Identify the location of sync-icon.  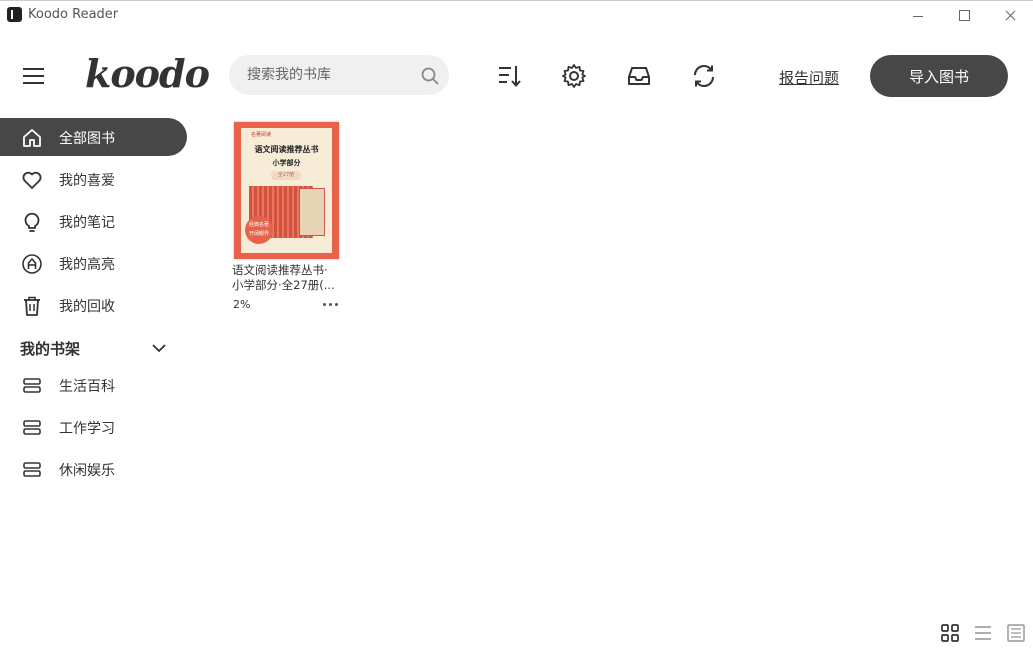
(704, 76).